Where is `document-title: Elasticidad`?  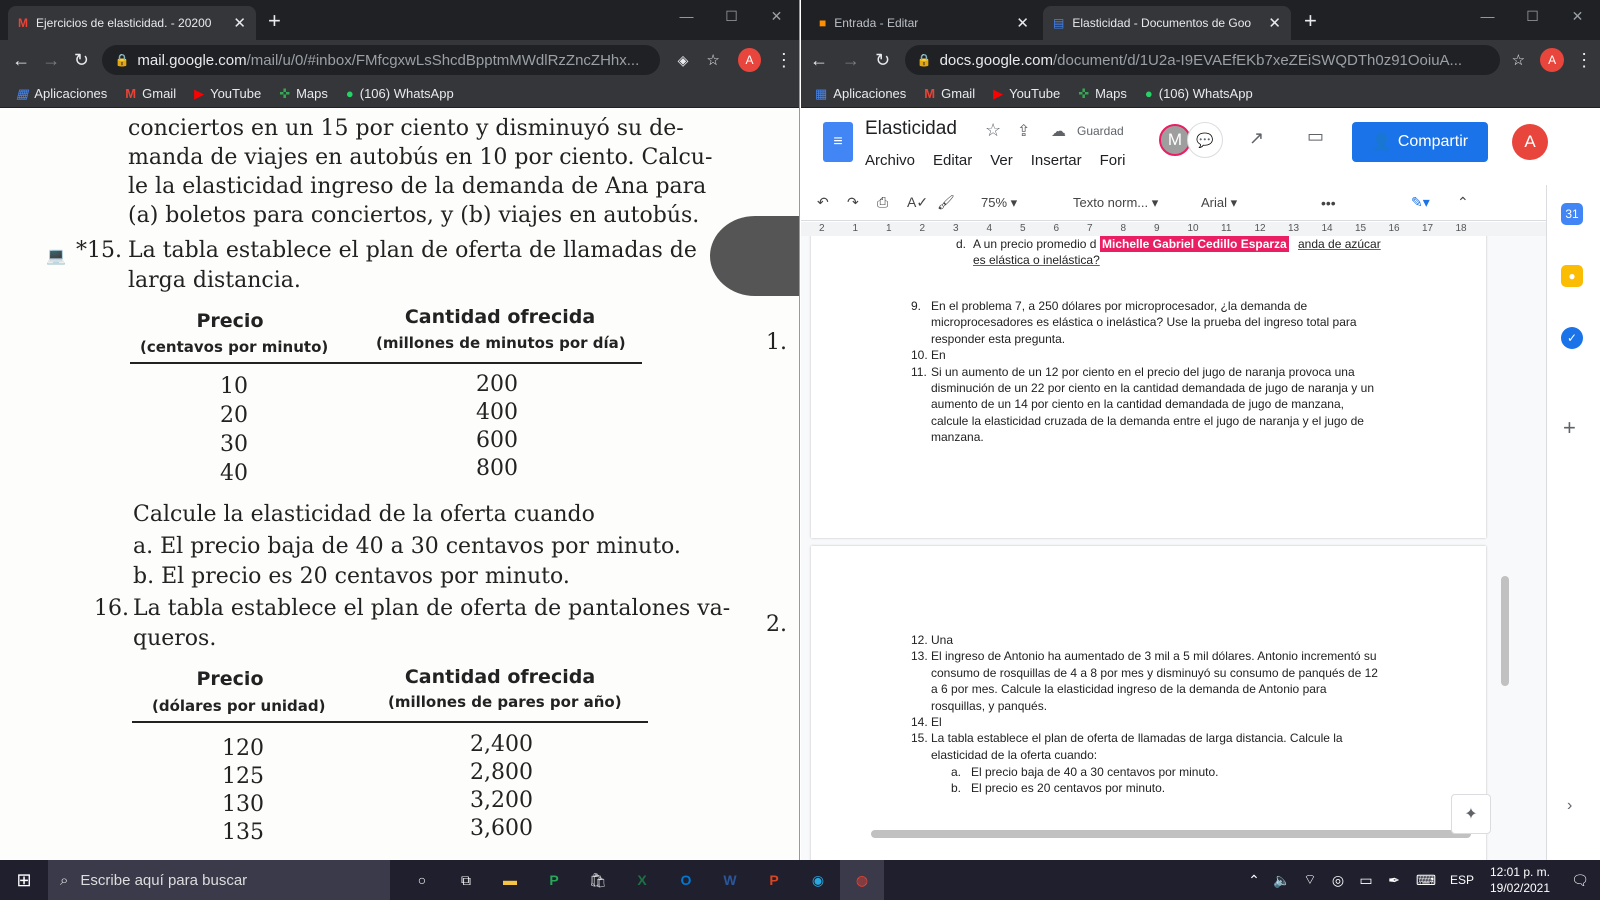 document-title: Elasticidad is located at coordinates (911, 129).